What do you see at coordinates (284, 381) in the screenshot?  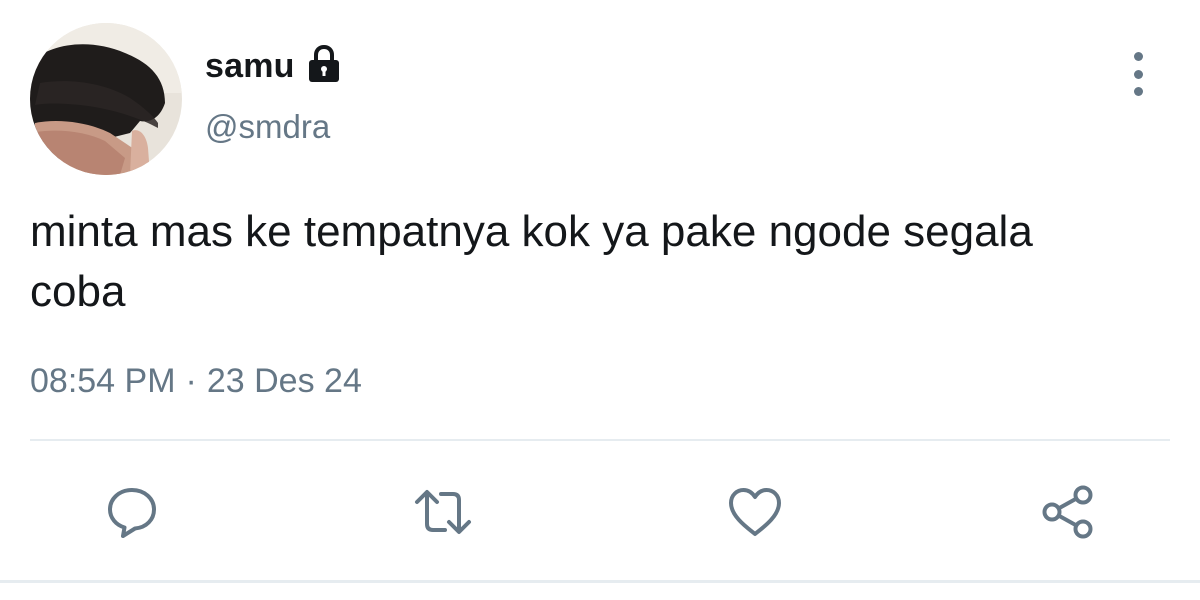 I see `tweet-date: 23 Des 24` at bounding box center [284, 381].